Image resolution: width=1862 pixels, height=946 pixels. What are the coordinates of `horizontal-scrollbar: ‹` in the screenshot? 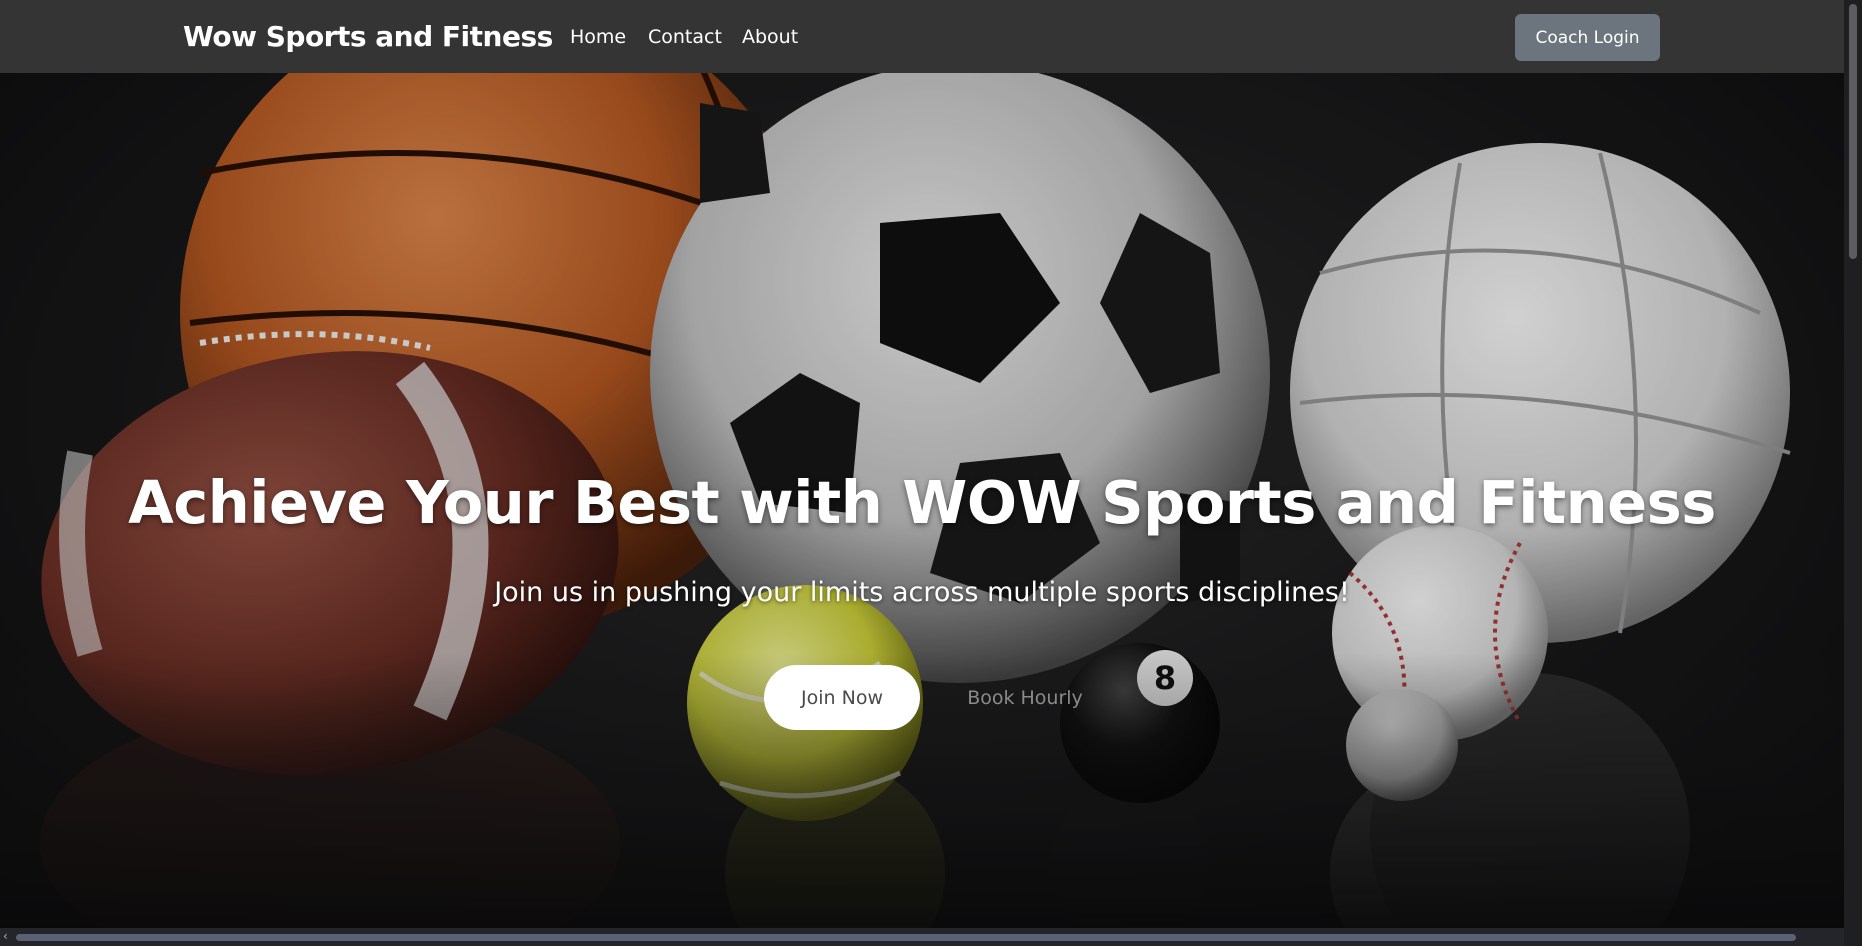 It's located at (922, 937).